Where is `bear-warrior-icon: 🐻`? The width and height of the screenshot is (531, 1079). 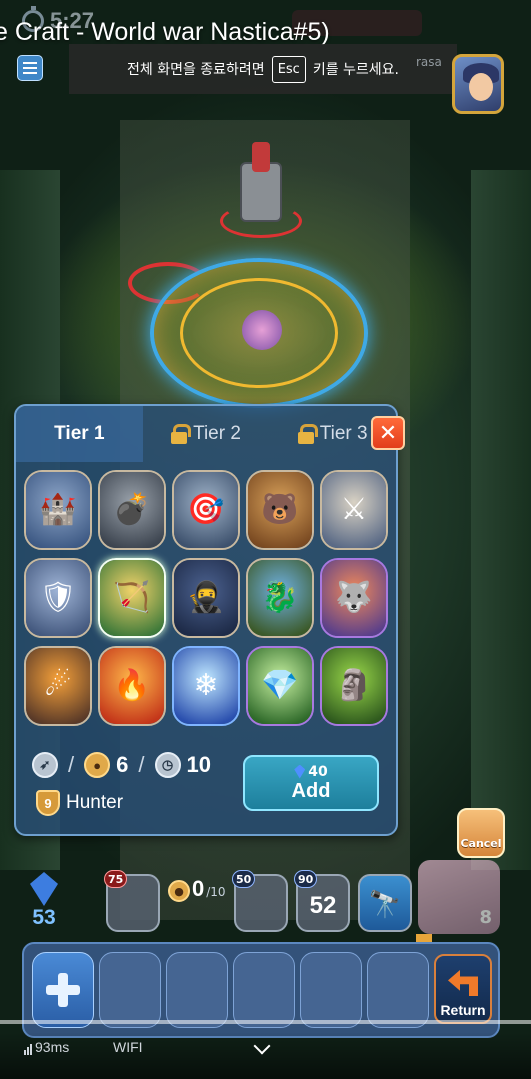
bear-warrior-icon: 🐻 is located at coordinates (280, 509).